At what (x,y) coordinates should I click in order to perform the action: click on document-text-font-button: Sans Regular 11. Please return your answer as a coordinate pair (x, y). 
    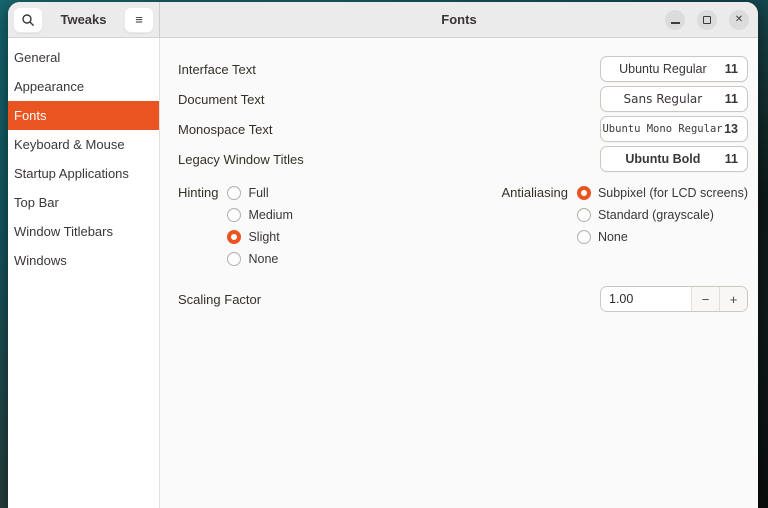
    Looking at the image, I should click on (674, 99).